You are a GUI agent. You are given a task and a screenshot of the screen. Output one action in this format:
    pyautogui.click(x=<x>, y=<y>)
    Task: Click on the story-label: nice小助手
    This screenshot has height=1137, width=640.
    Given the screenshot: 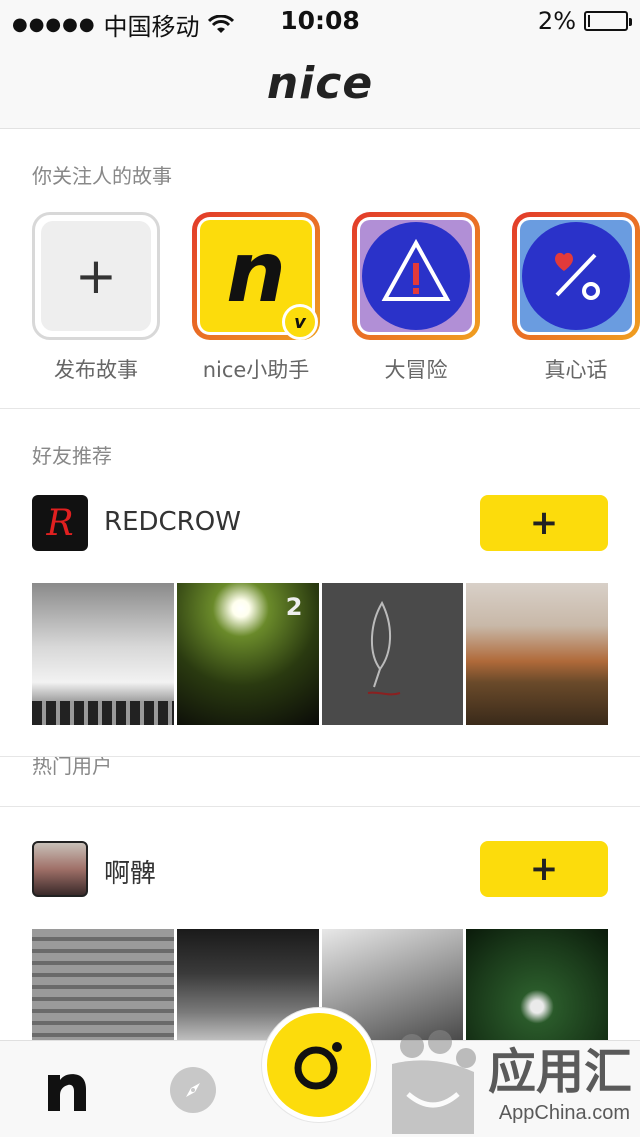 What is the action you would take?
    pyautogui.click(x=256, y=370)
    